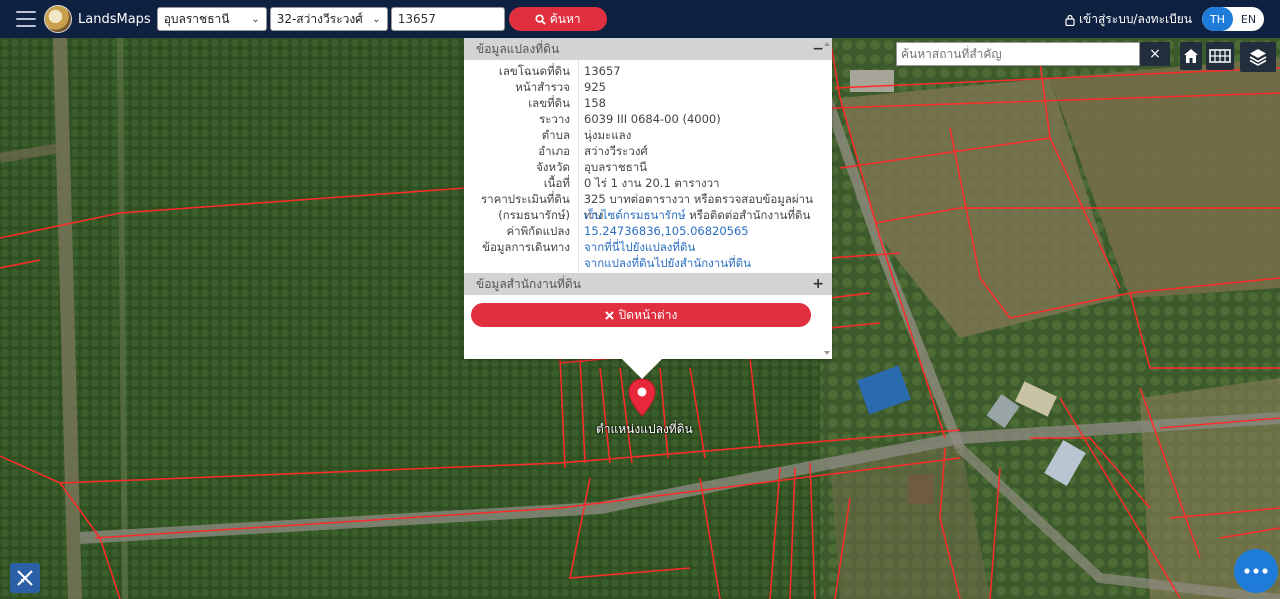 The width and height of the screenshot is (1280, 599). Describe the element at coordinates (648, 314) in the screenshot. I see `close-window-label: ปิดหน้าต่าง` at that location.